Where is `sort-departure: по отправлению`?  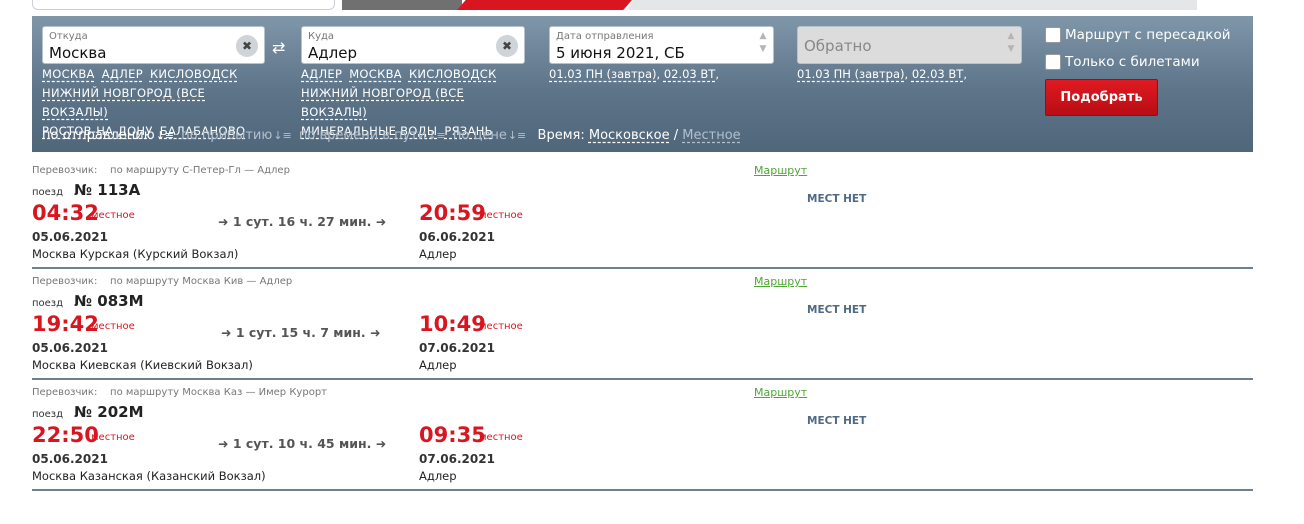 sort-departure: по отправлению is located at coordinates (98, 135).